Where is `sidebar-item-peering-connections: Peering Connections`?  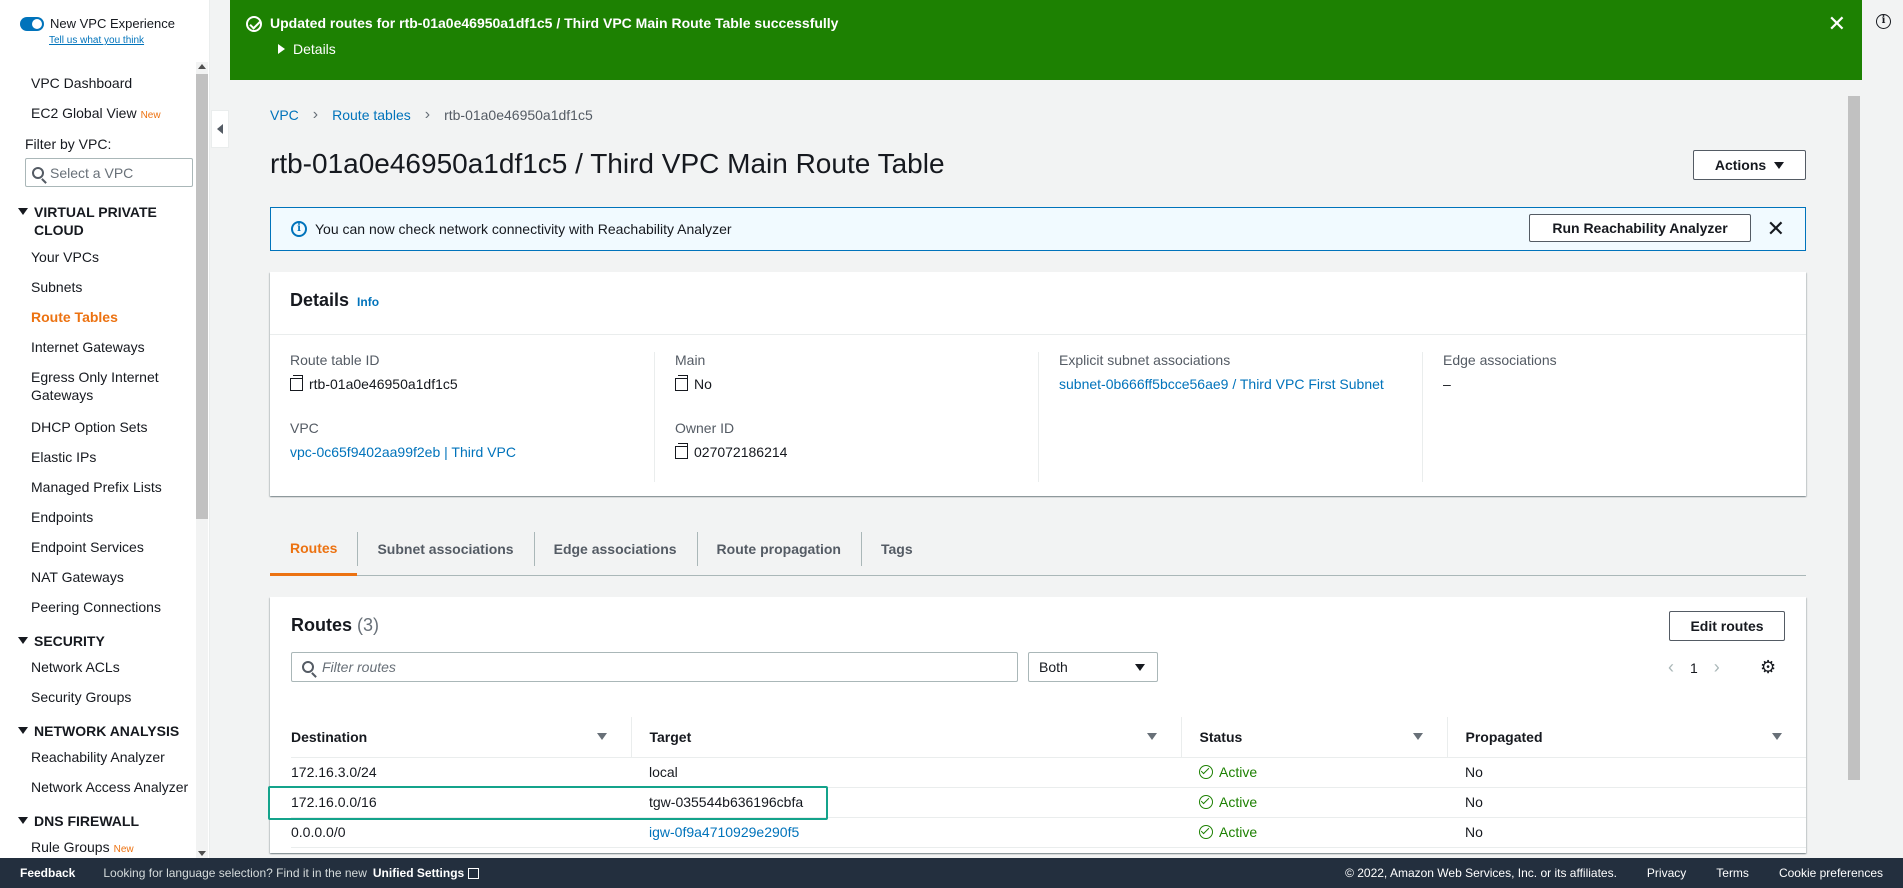 sidebar-item-peering-connections: Peering Connections is located at coordinates (96, 607).